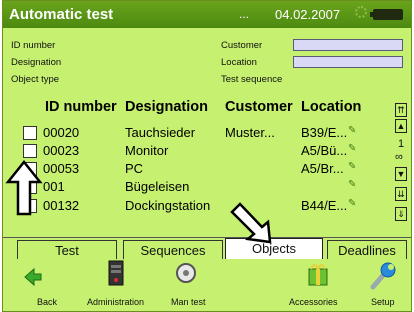 The width and height of the screenshot is (414, 312). Describe the element at coordinates (160, 132) in the screenshot. I see `row-designation: Tauchsieder` at that location.